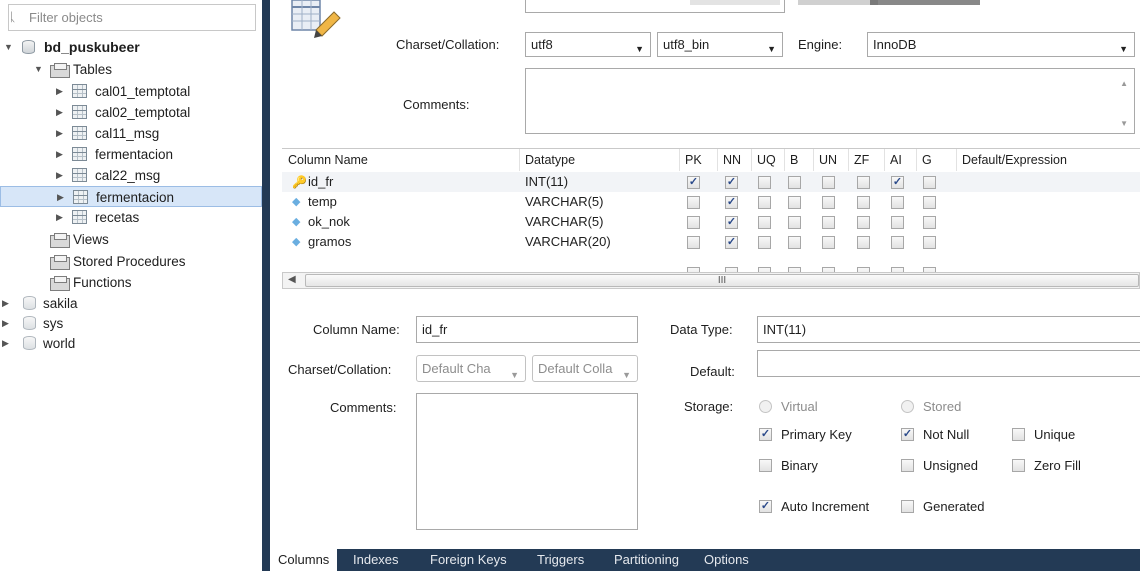 The width and height of the screenshot is (1140, 571). Describe the element at coordinates (1124, 83) in the screenshot. I see `scroll-up-icon: ▲` at that location.